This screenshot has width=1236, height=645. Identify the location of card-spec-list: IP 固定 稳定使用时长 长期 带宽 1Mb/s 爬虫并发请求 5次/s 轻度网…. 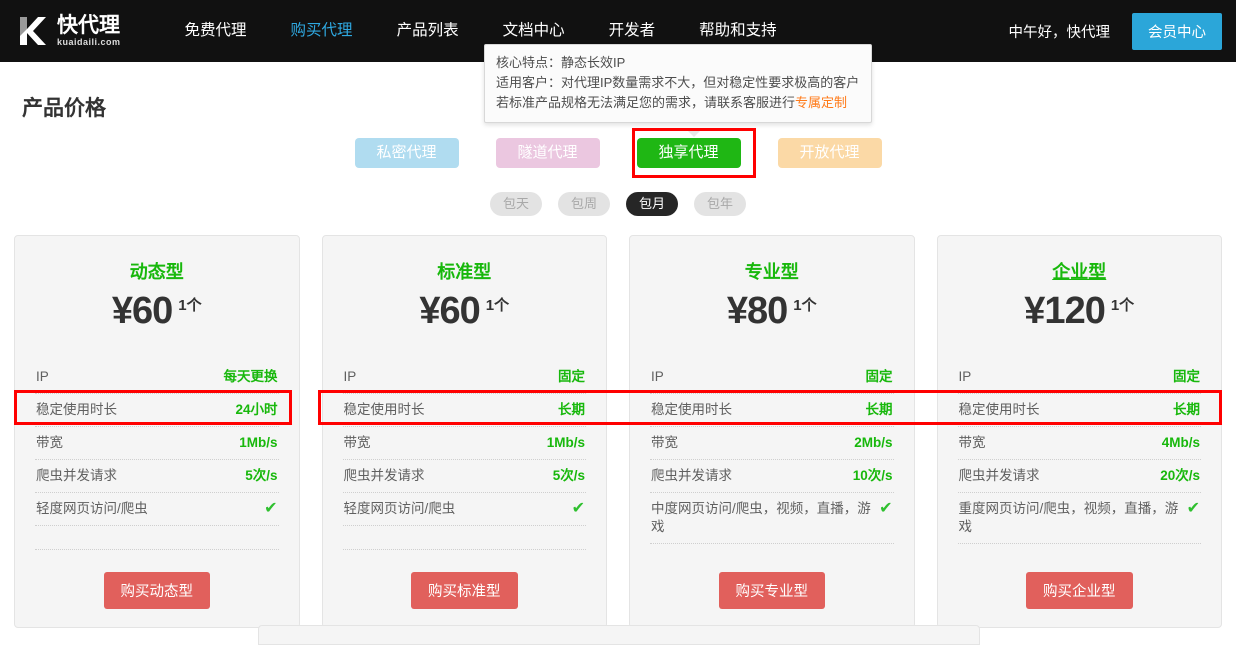
(465, 455).